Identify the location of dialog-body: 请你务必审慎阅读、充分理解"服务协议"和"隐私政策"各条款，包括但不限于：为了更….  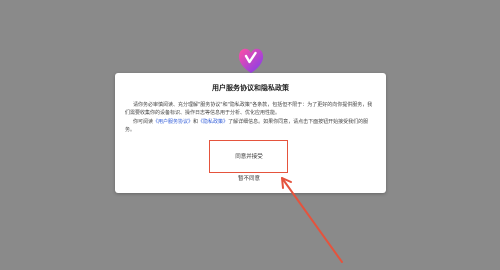
(251, 117).